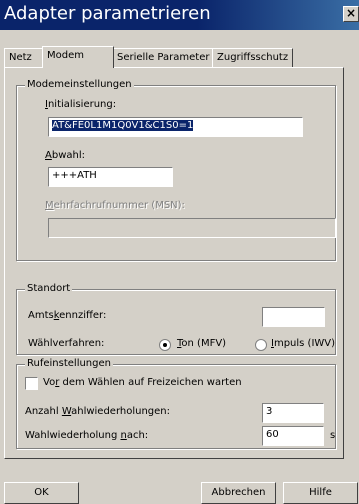 This screenshot has height=504, width=359. What do you see at coordinates (192, 228) in the screenshot?
I see `msn-field` at bounding box center [192, 228].